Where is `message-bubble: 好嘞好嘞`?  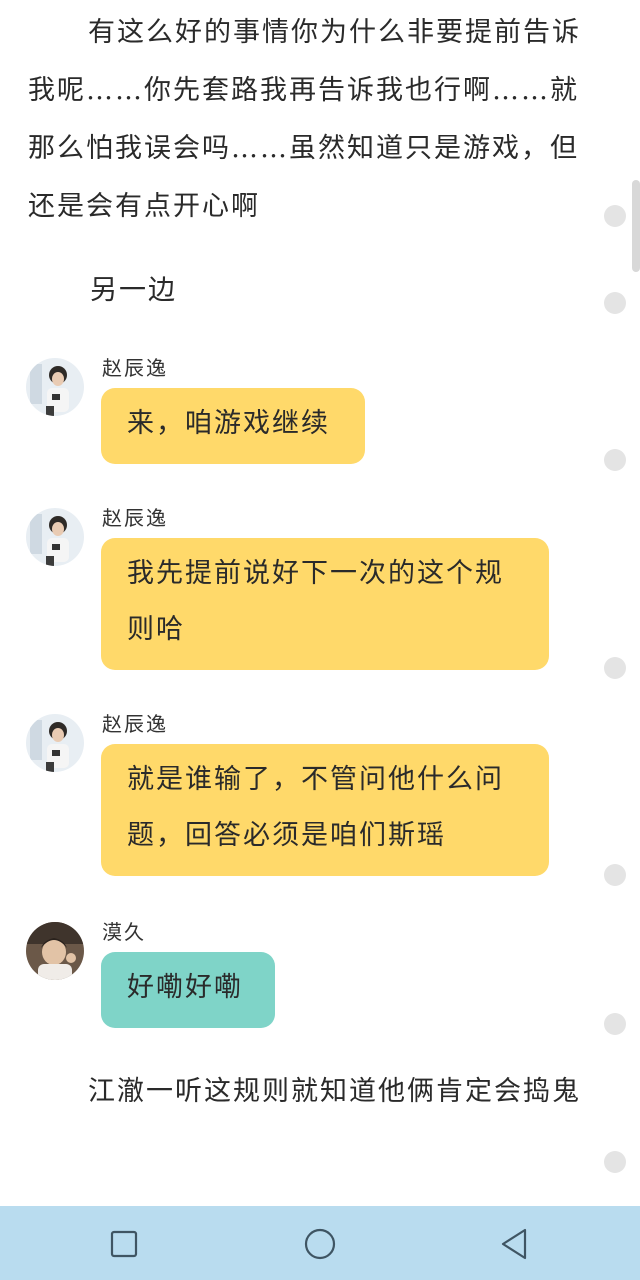 message-bubble: 好嘞好嘞 is located at coordinates (188, 990).